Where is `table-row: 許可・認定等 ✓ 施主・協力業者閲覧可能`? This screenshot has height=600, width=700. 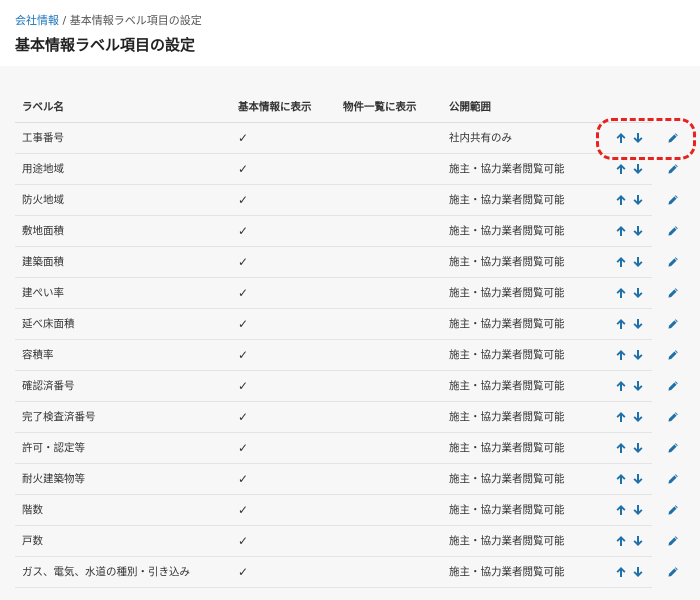
table-row: 許可・認定等 ✓ 施主・協力業者閲覧可能 is located at coordinates (346, 448).